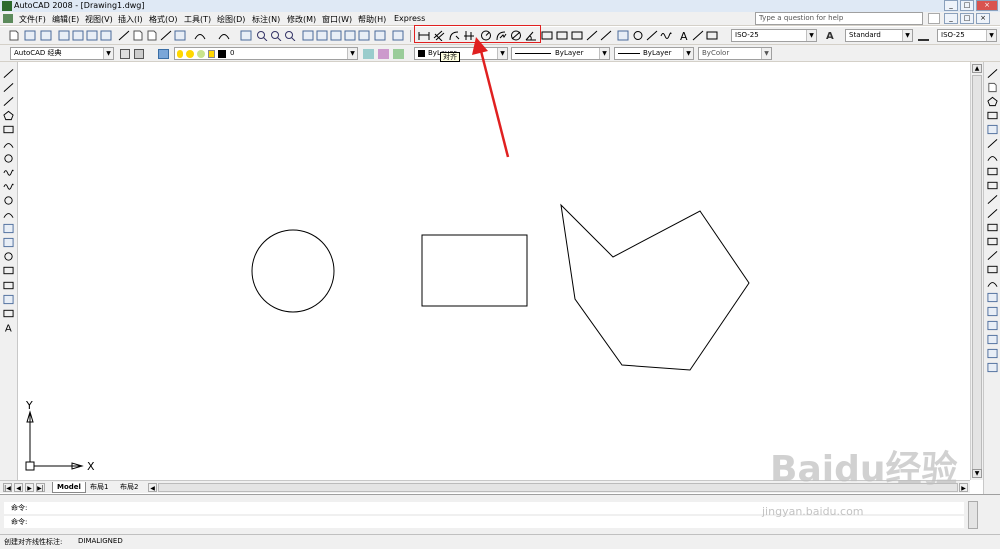 This screenshot has width=1000, height=549. I want to click on help-search-input: Type a question for help, so click(839, 18).